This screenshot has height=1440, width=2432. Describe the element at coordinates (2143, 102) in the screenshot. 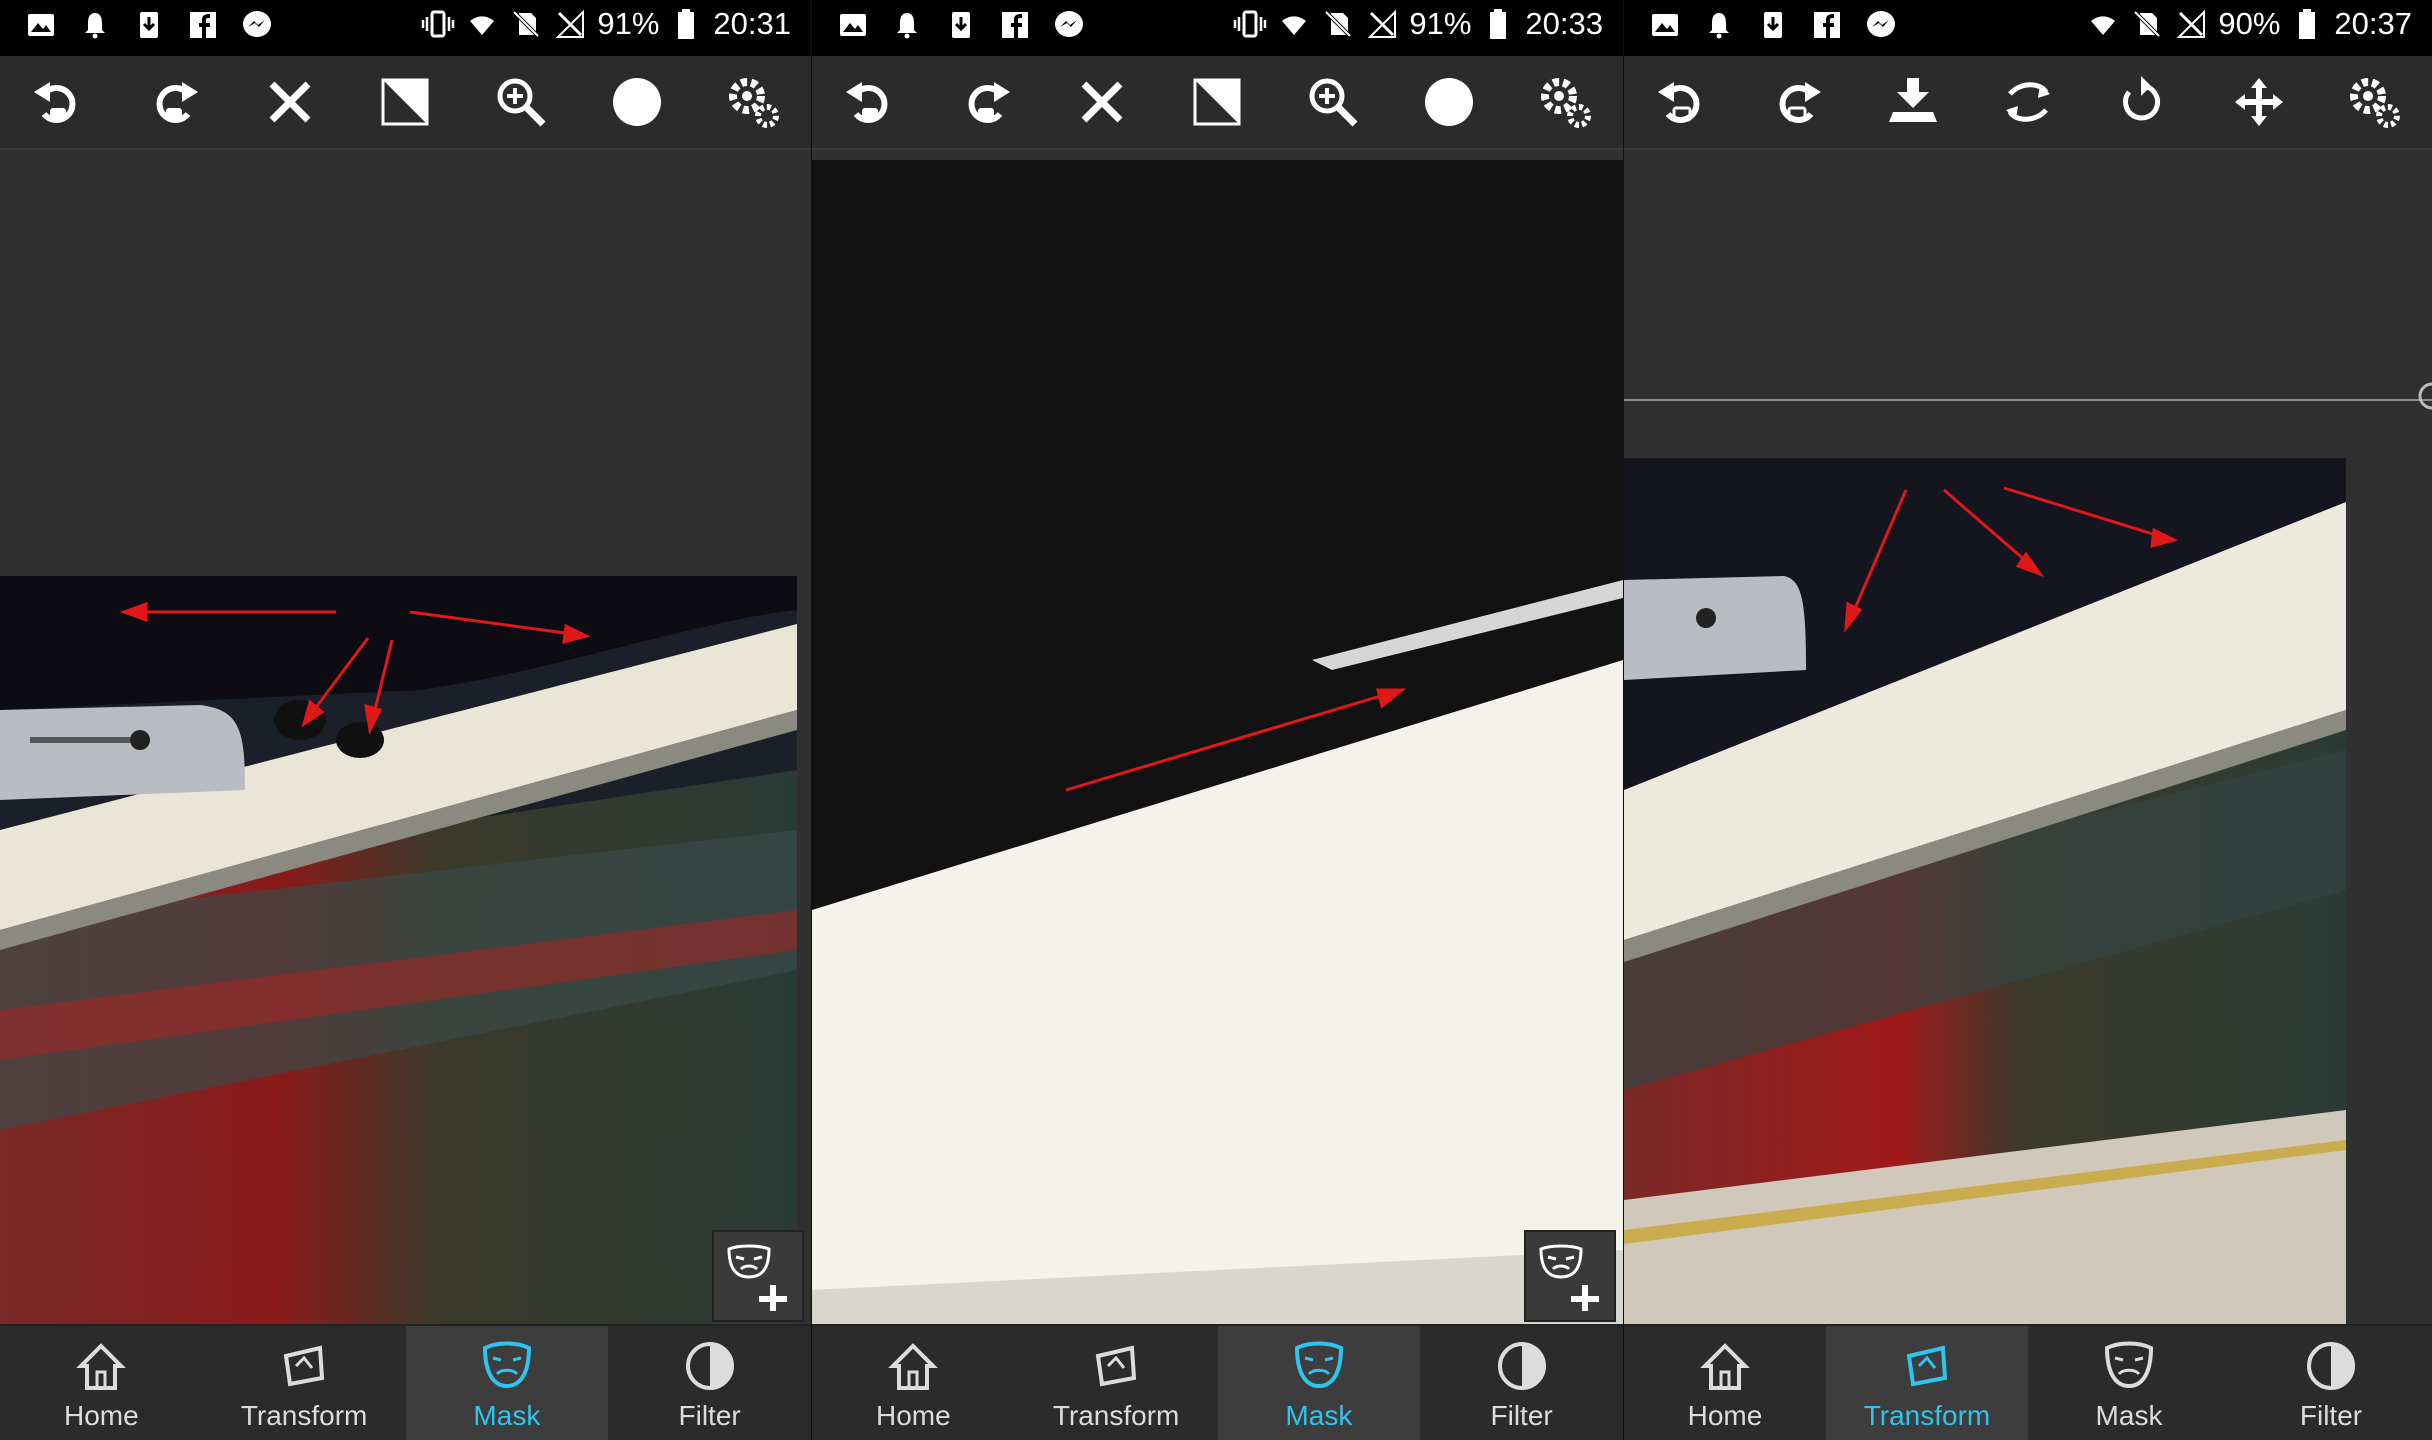

I see `rotate-icon` at that location.